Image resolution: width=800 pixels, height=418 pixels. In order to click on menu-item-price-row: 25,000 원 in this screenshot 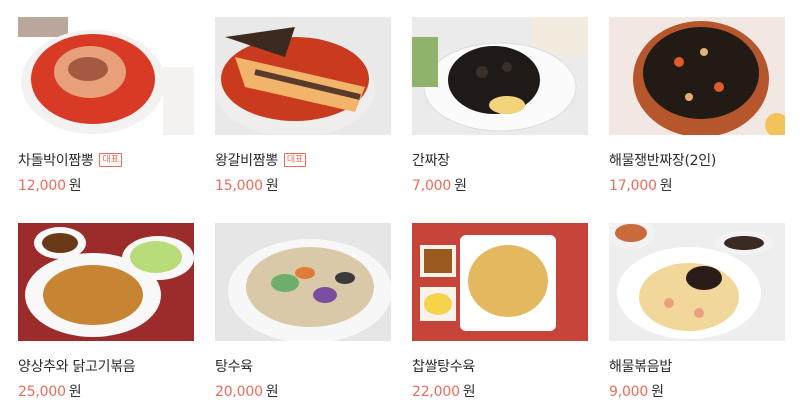, I will do `click(50, 391)`.